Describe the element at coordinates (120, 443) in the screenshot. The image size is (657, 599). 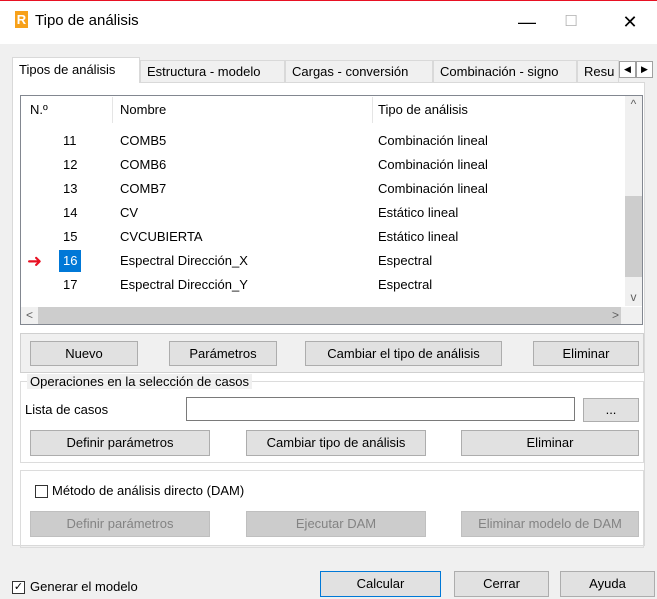
I see `define-parameters-button: Definir parámetros` at that location.